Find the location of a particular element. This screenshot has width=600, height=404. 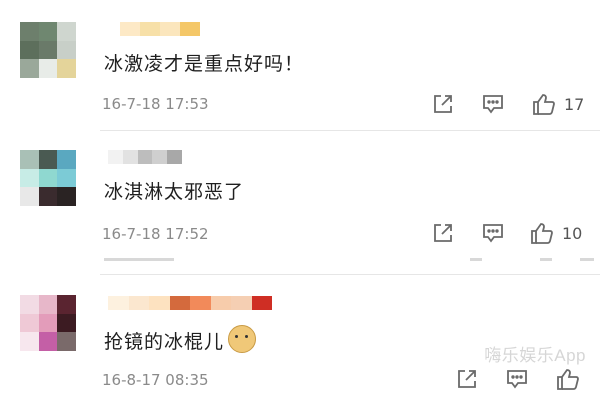

comment-text: 冰激凌才是重点好吗！ is located at coordinates (204, 64).